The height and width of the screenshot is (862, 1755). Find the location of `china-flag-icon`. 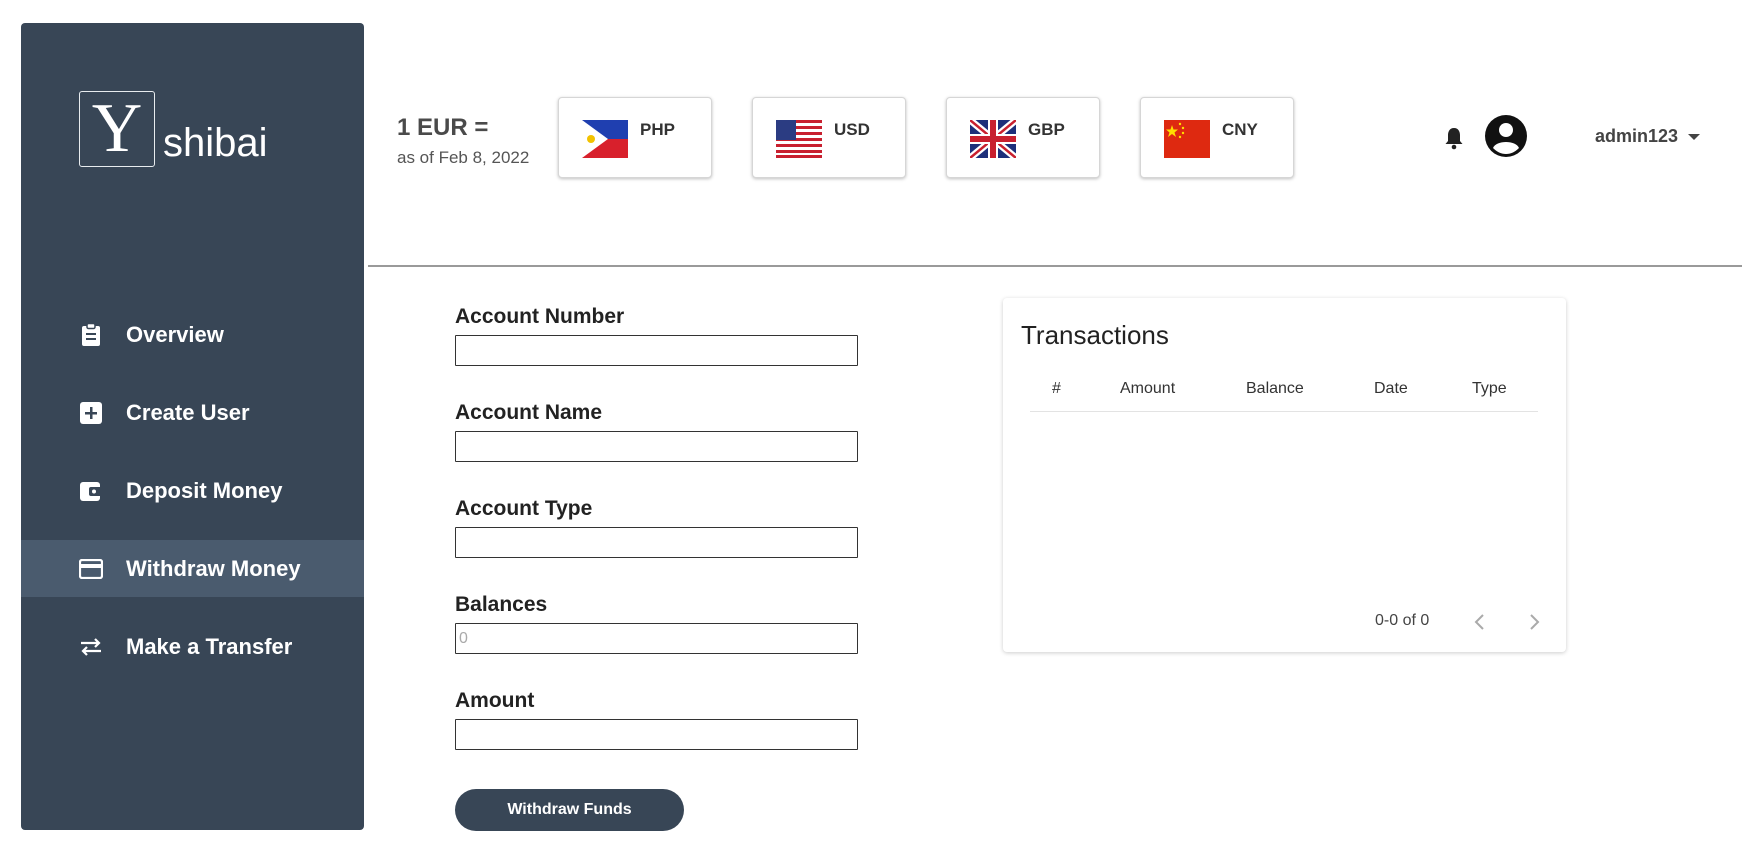

china-flag-icon is located at coordinates (1187, 139).